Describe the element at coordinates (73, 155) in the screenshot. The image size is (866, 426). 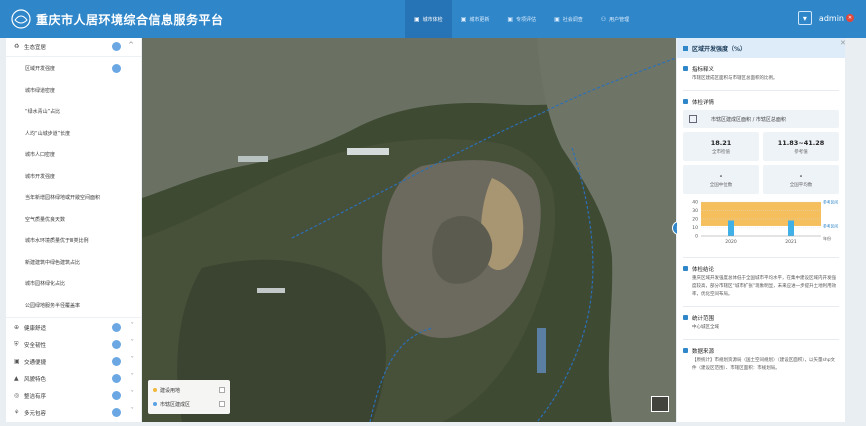
I see `sidebar-item: 城市人口密度` at that location.